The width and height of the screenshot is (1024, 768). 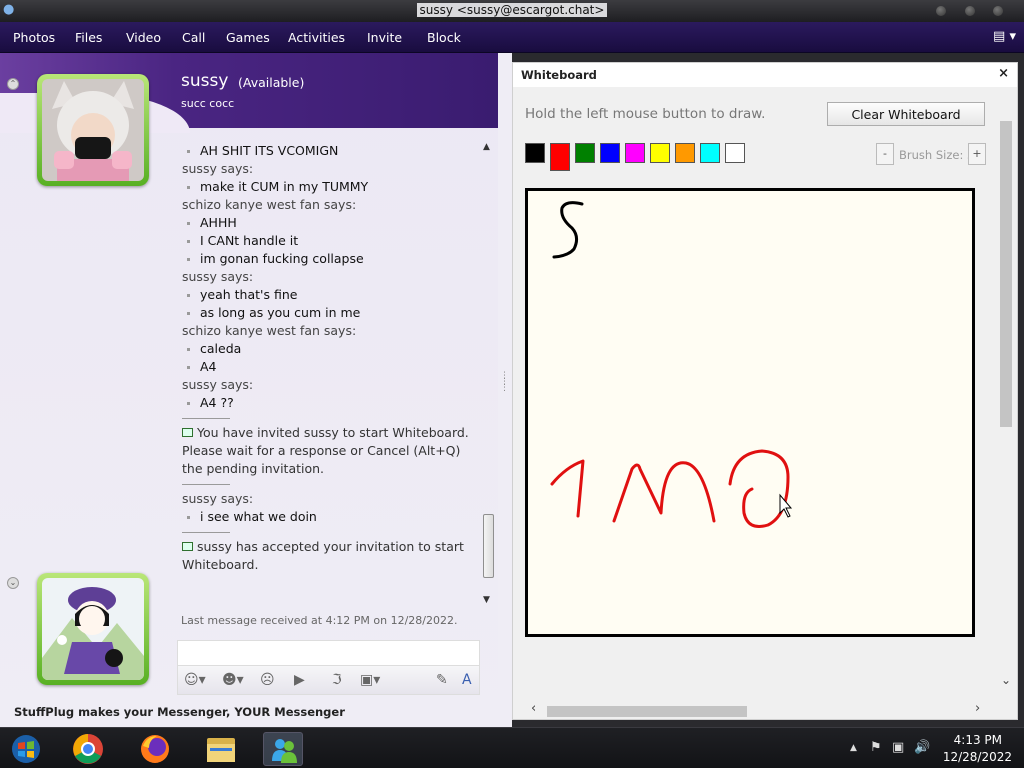 I want to click on options-menu-icon: ▤ ▾, so click(x=1004, y=36).